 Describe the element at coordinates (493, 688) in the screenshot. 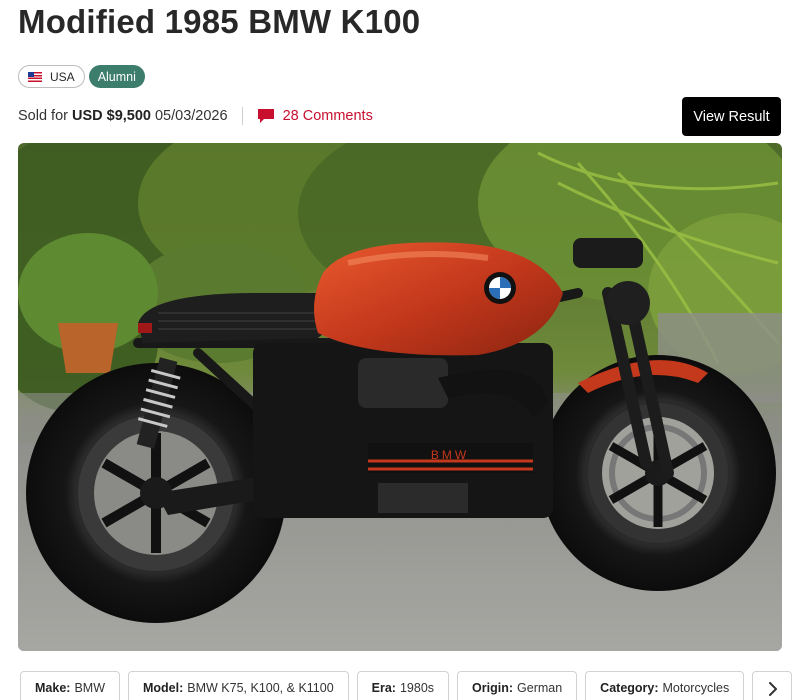

I see `fact-key: Origin:` at that location.